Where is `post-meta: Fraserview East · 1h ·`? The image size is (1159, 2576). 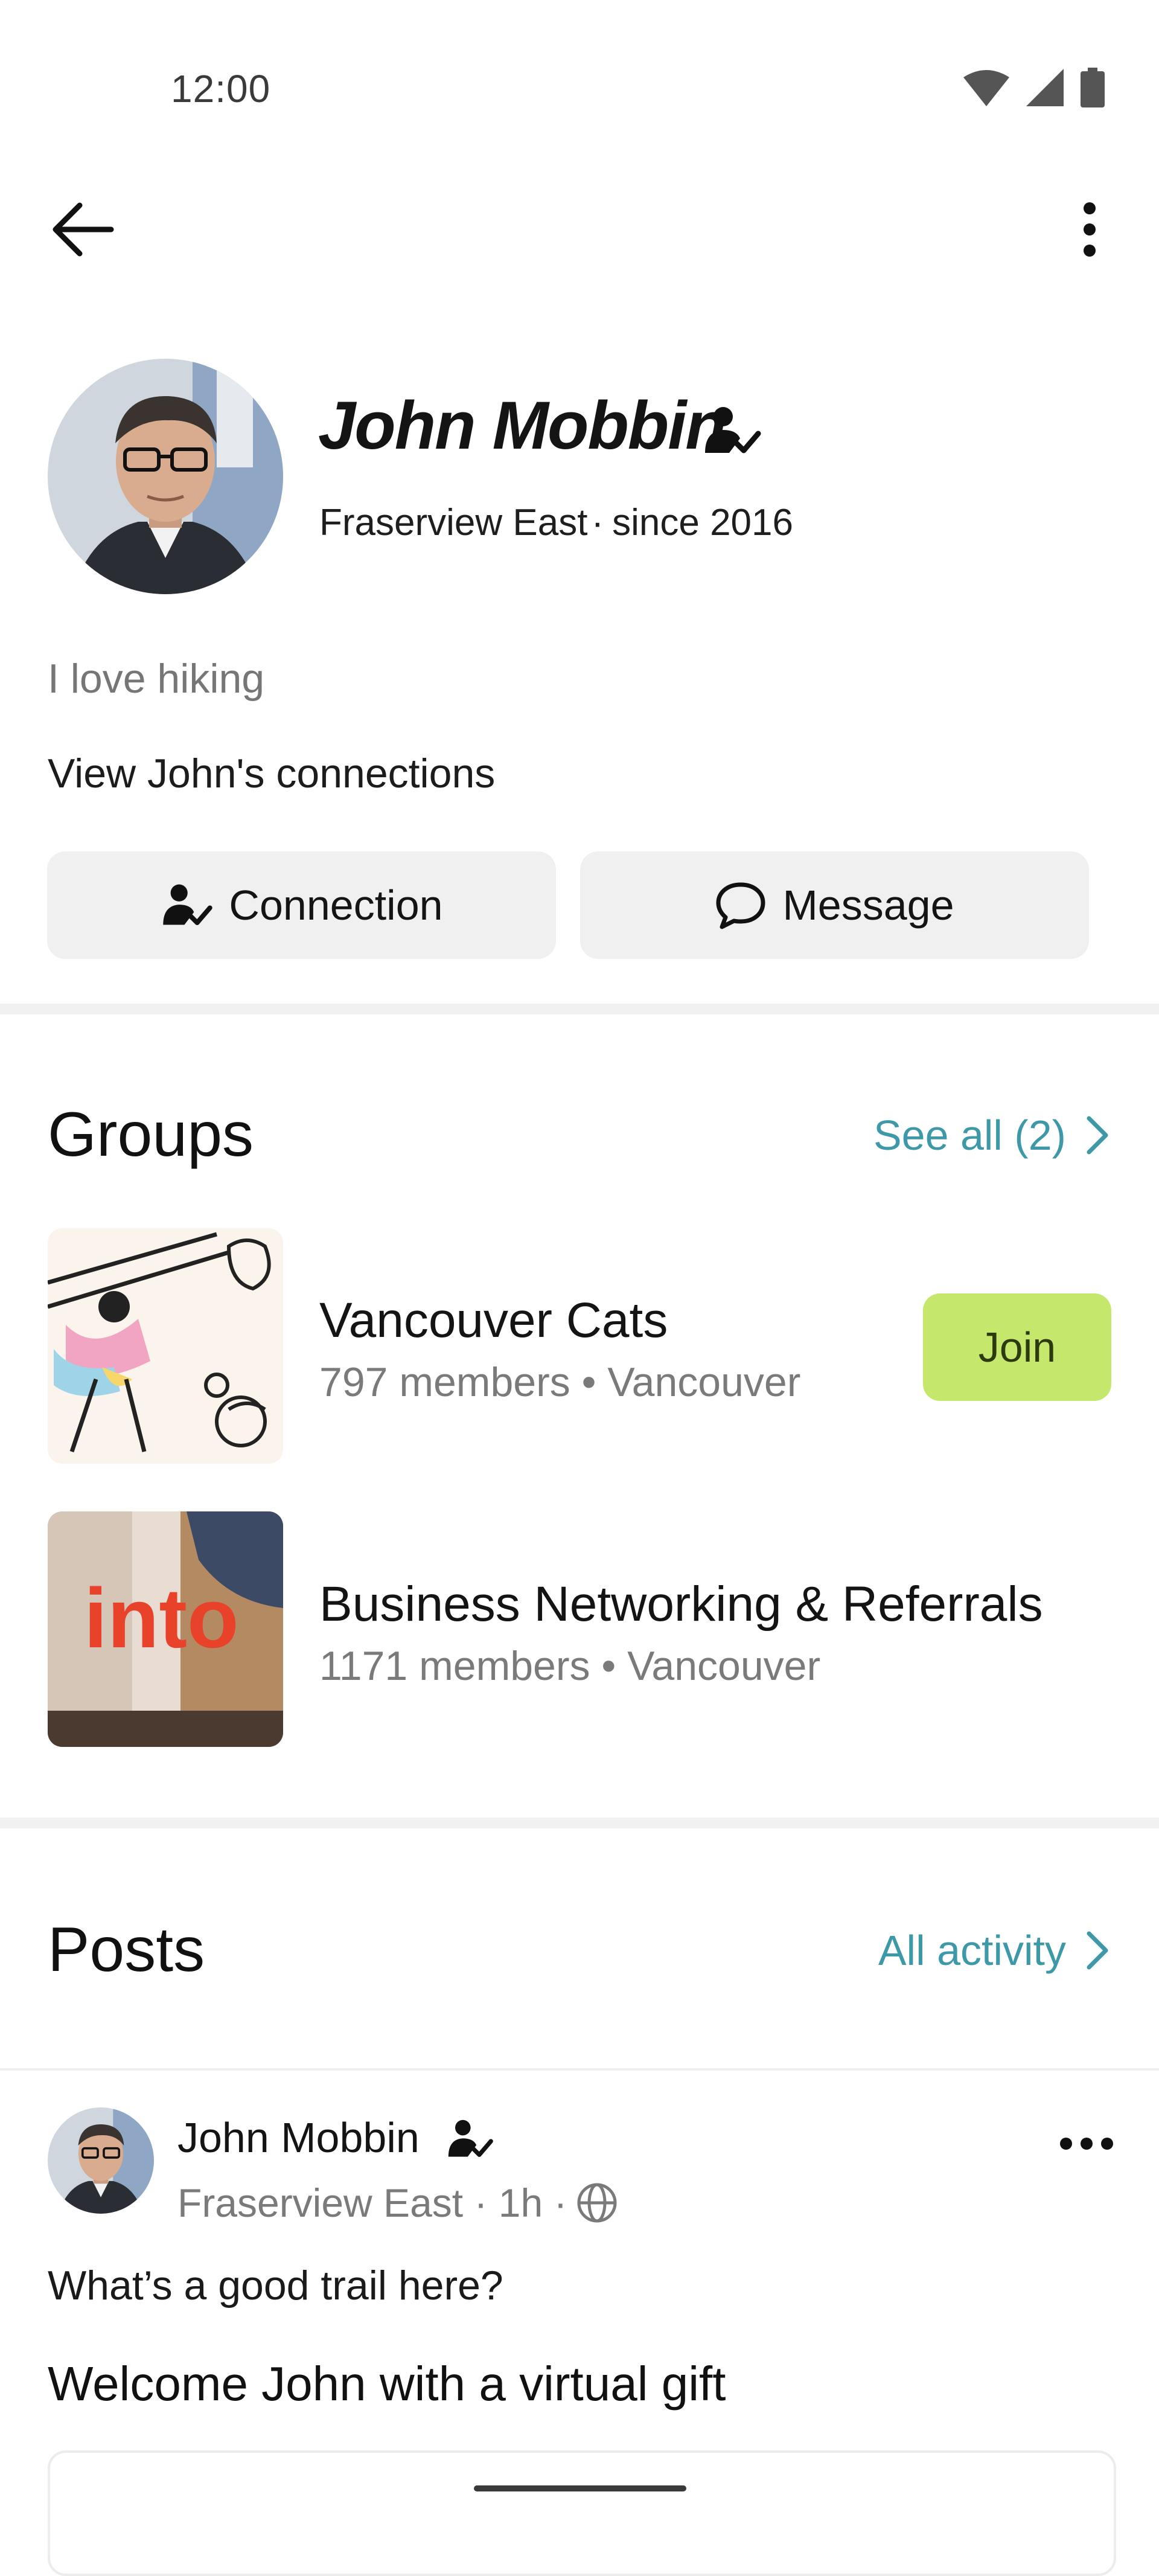 post-meta: Fraserview East · 1h · is located at coordinates (397, 2203).